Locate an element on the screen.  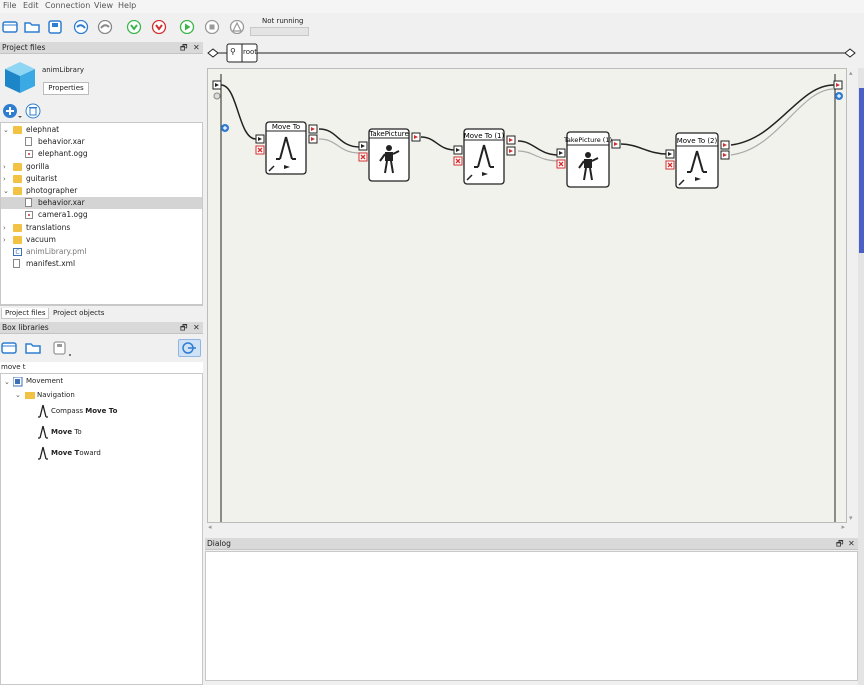
toolbar is located at coordinates (432, 27).